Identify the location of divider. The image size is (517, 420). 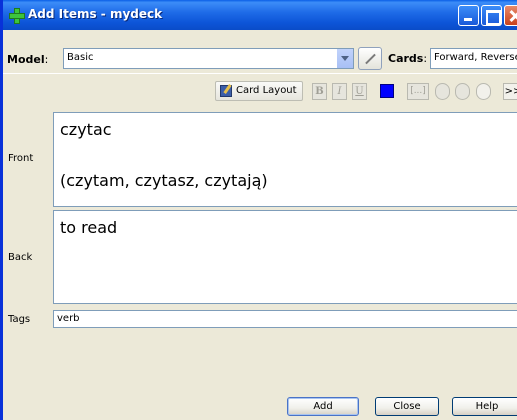
(260, 73).